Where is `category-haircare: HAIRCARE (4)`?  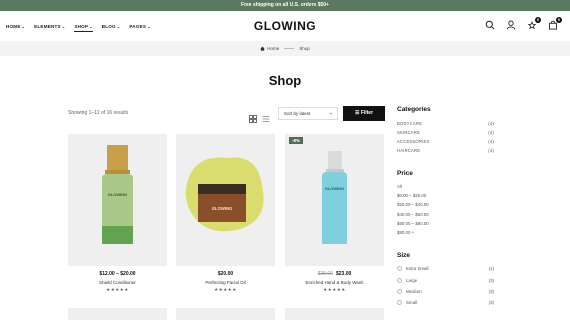 category-haircare: HAIRCARE (4) is located at coordinates (445, 150).